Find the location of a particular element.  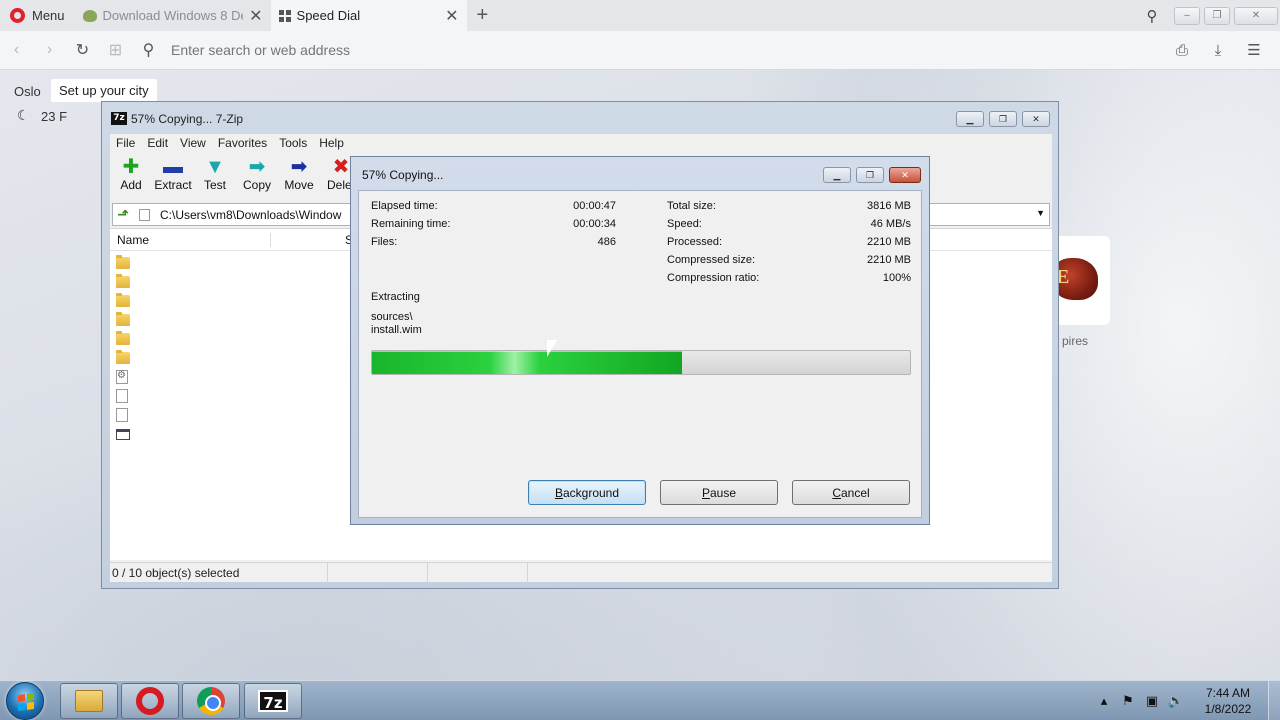

extract-button: ▬ Extract is located at coordinates (173, 174).